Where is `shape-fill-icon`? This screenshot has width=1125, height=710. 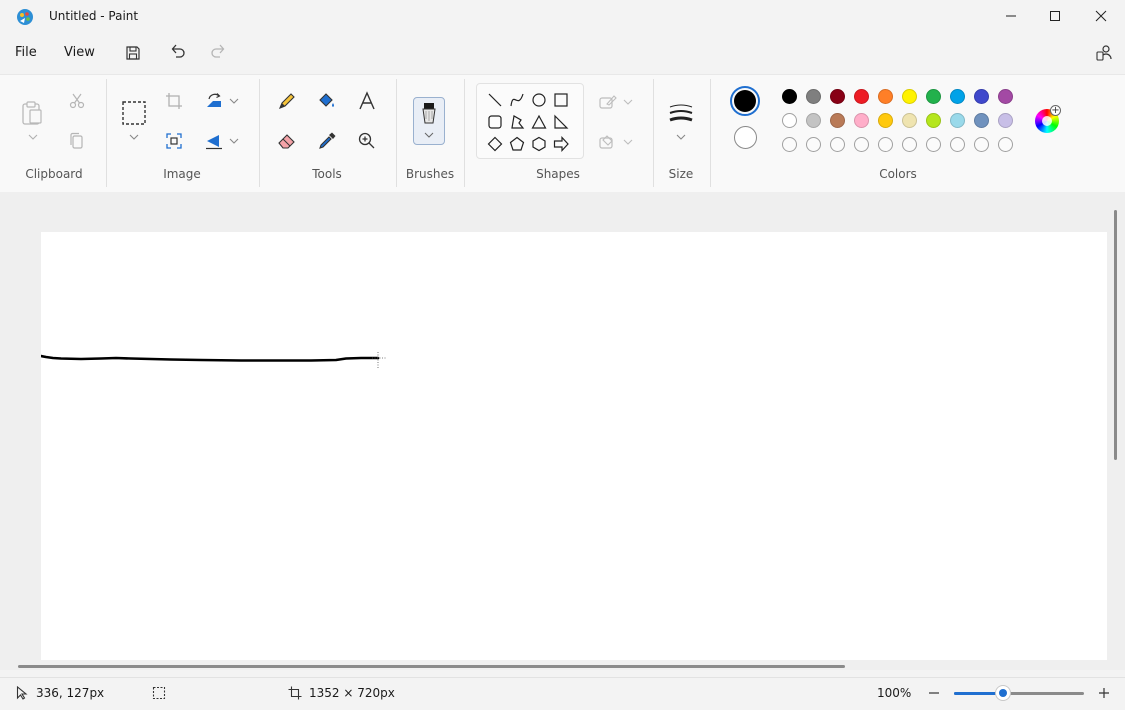 shape-fill-icon is located at coordinates (606, 142).